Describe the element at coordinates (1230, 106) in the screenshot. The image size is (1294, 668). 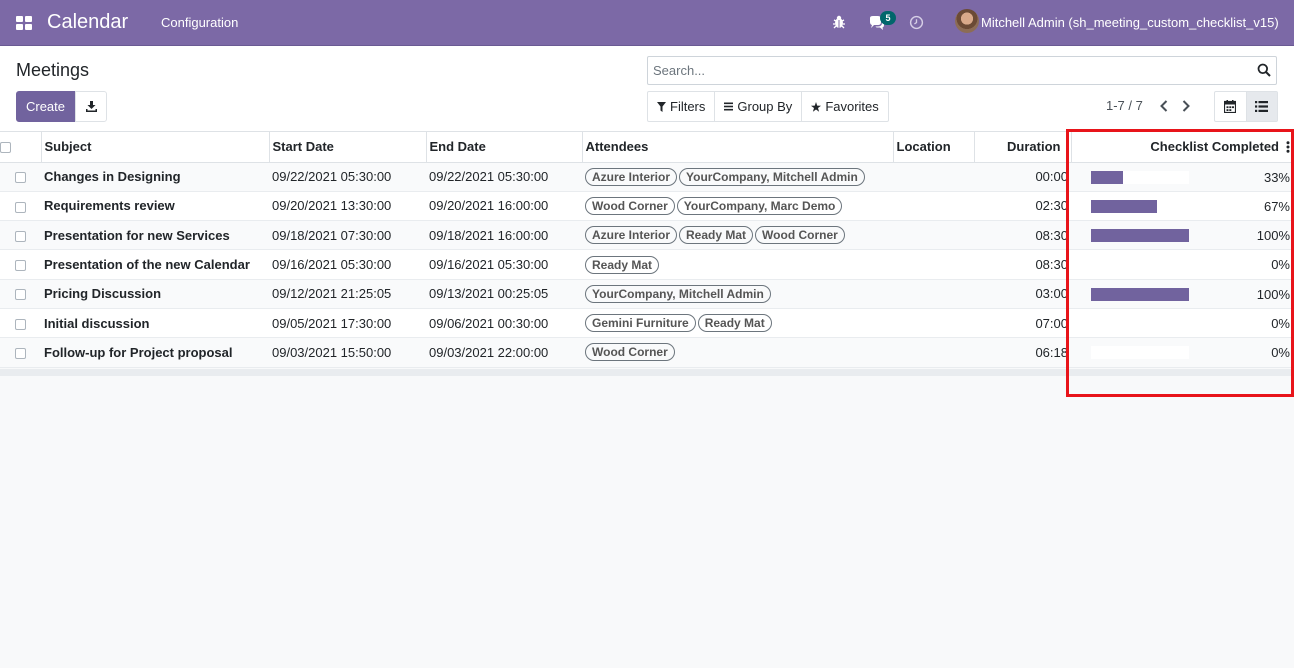
I see `calendar-view-button` at that location.